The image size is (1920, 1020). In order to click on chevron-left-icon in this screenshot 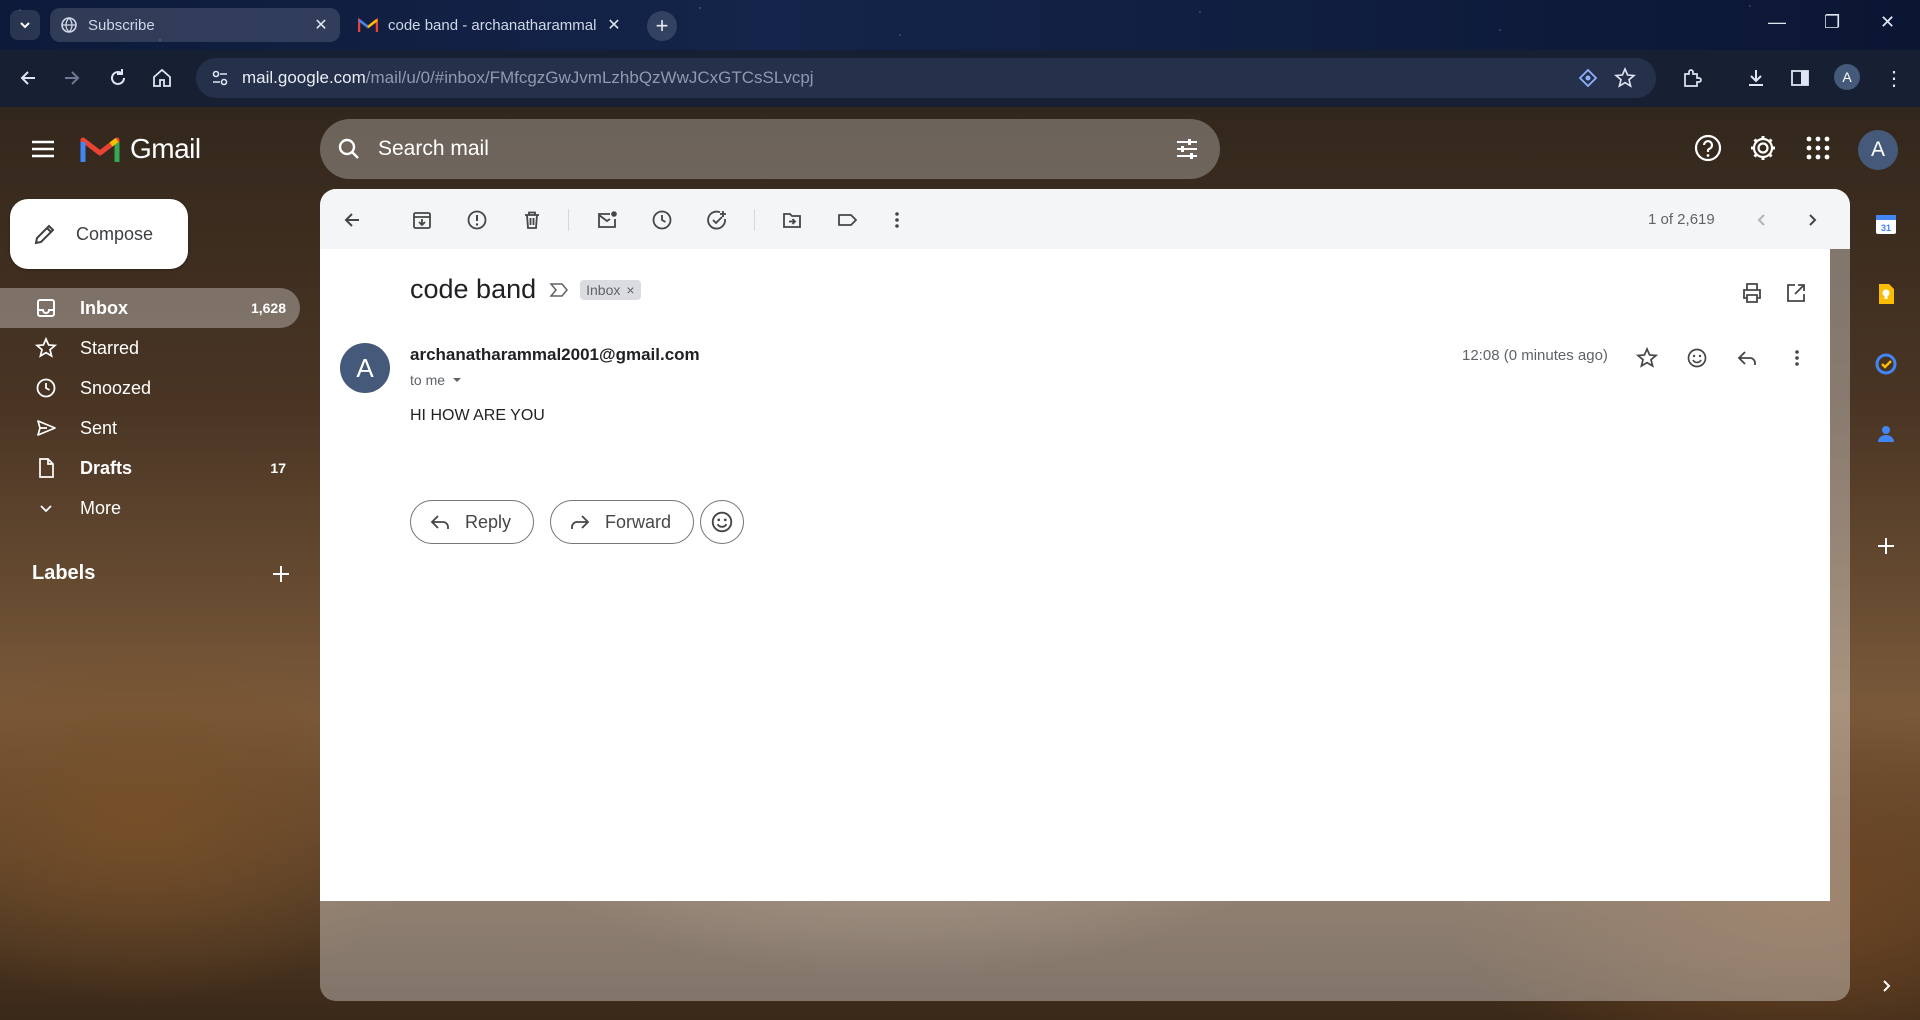, I will do `click(1761, 220)`.